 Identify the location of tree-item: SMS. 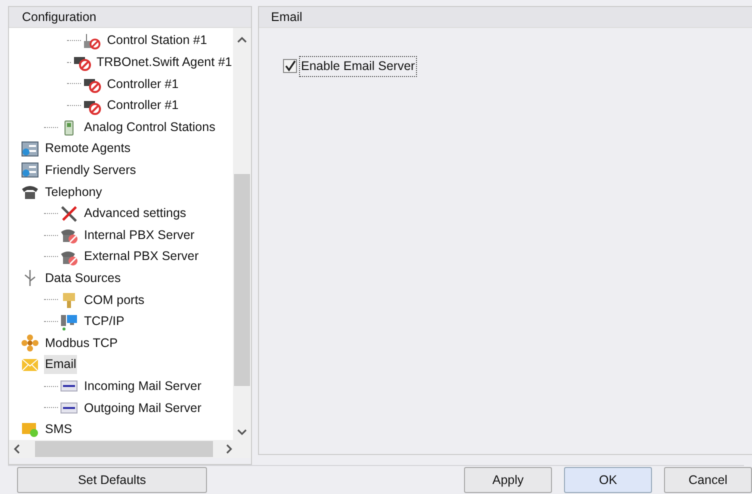
(59, 429).